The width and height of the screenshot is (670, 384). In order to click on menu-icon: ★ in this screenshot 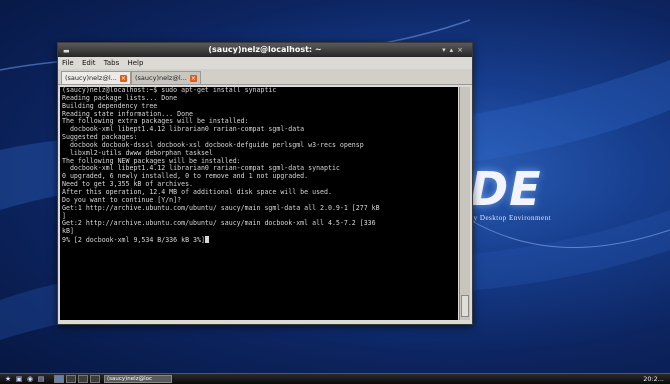, I will do `click(8, 379)`.